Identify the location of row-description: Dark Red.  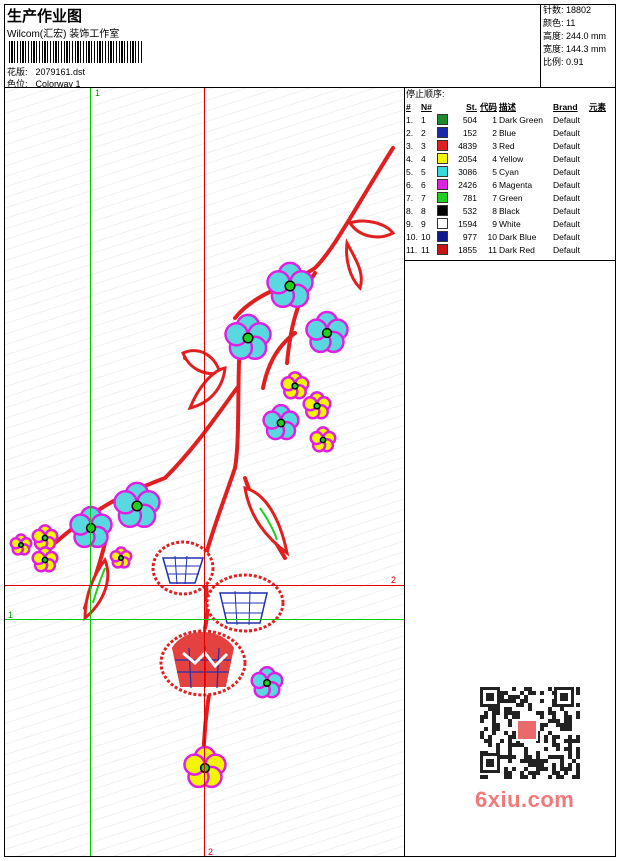
(517, 249).